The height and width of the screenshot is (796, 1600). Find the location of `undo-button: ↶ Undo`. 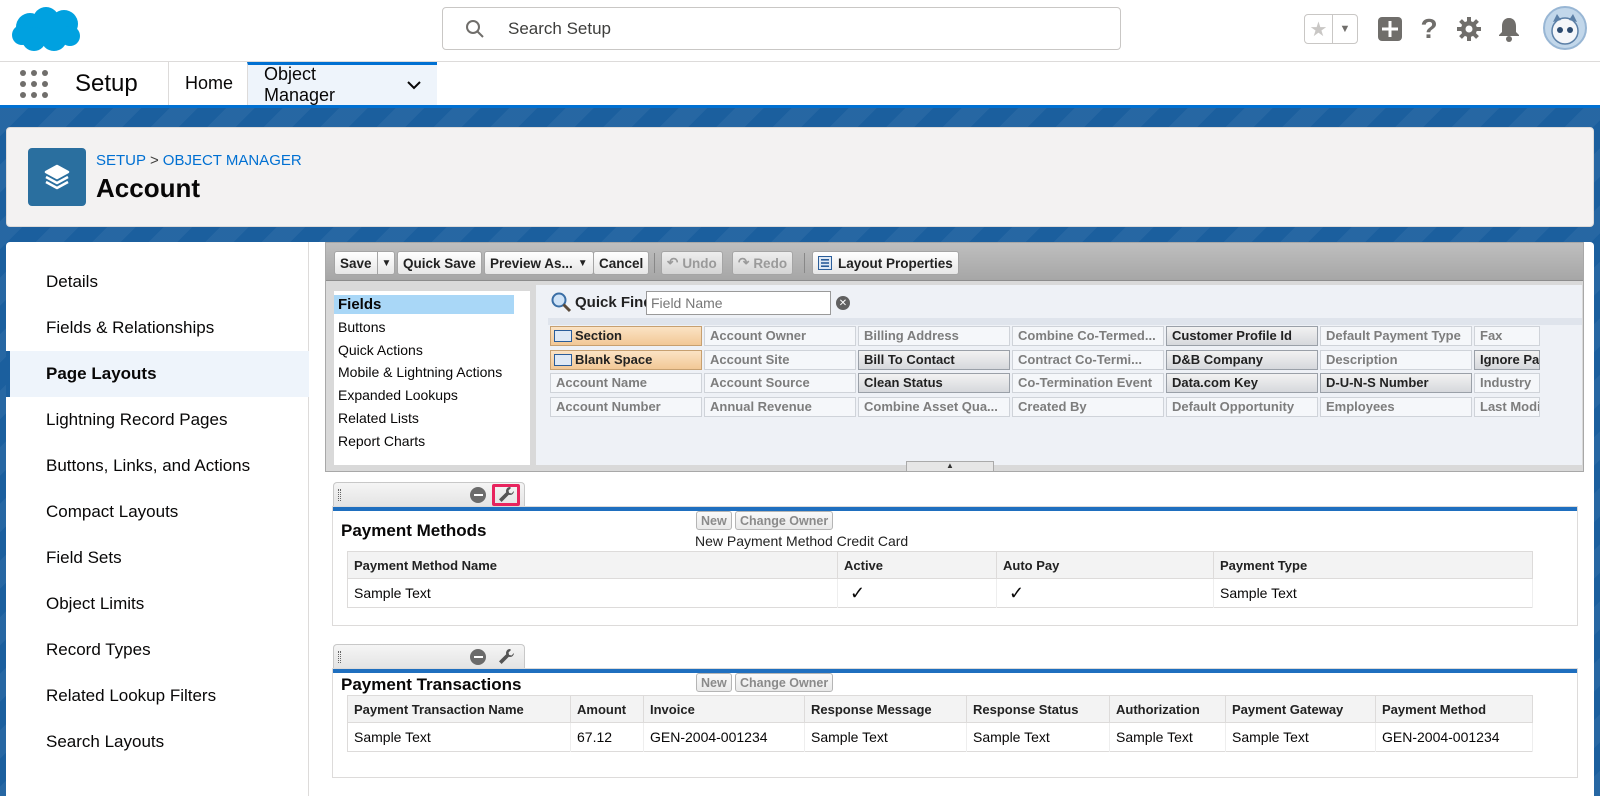

undo-button: ↶ Undo is located at coordinates (692, 263).